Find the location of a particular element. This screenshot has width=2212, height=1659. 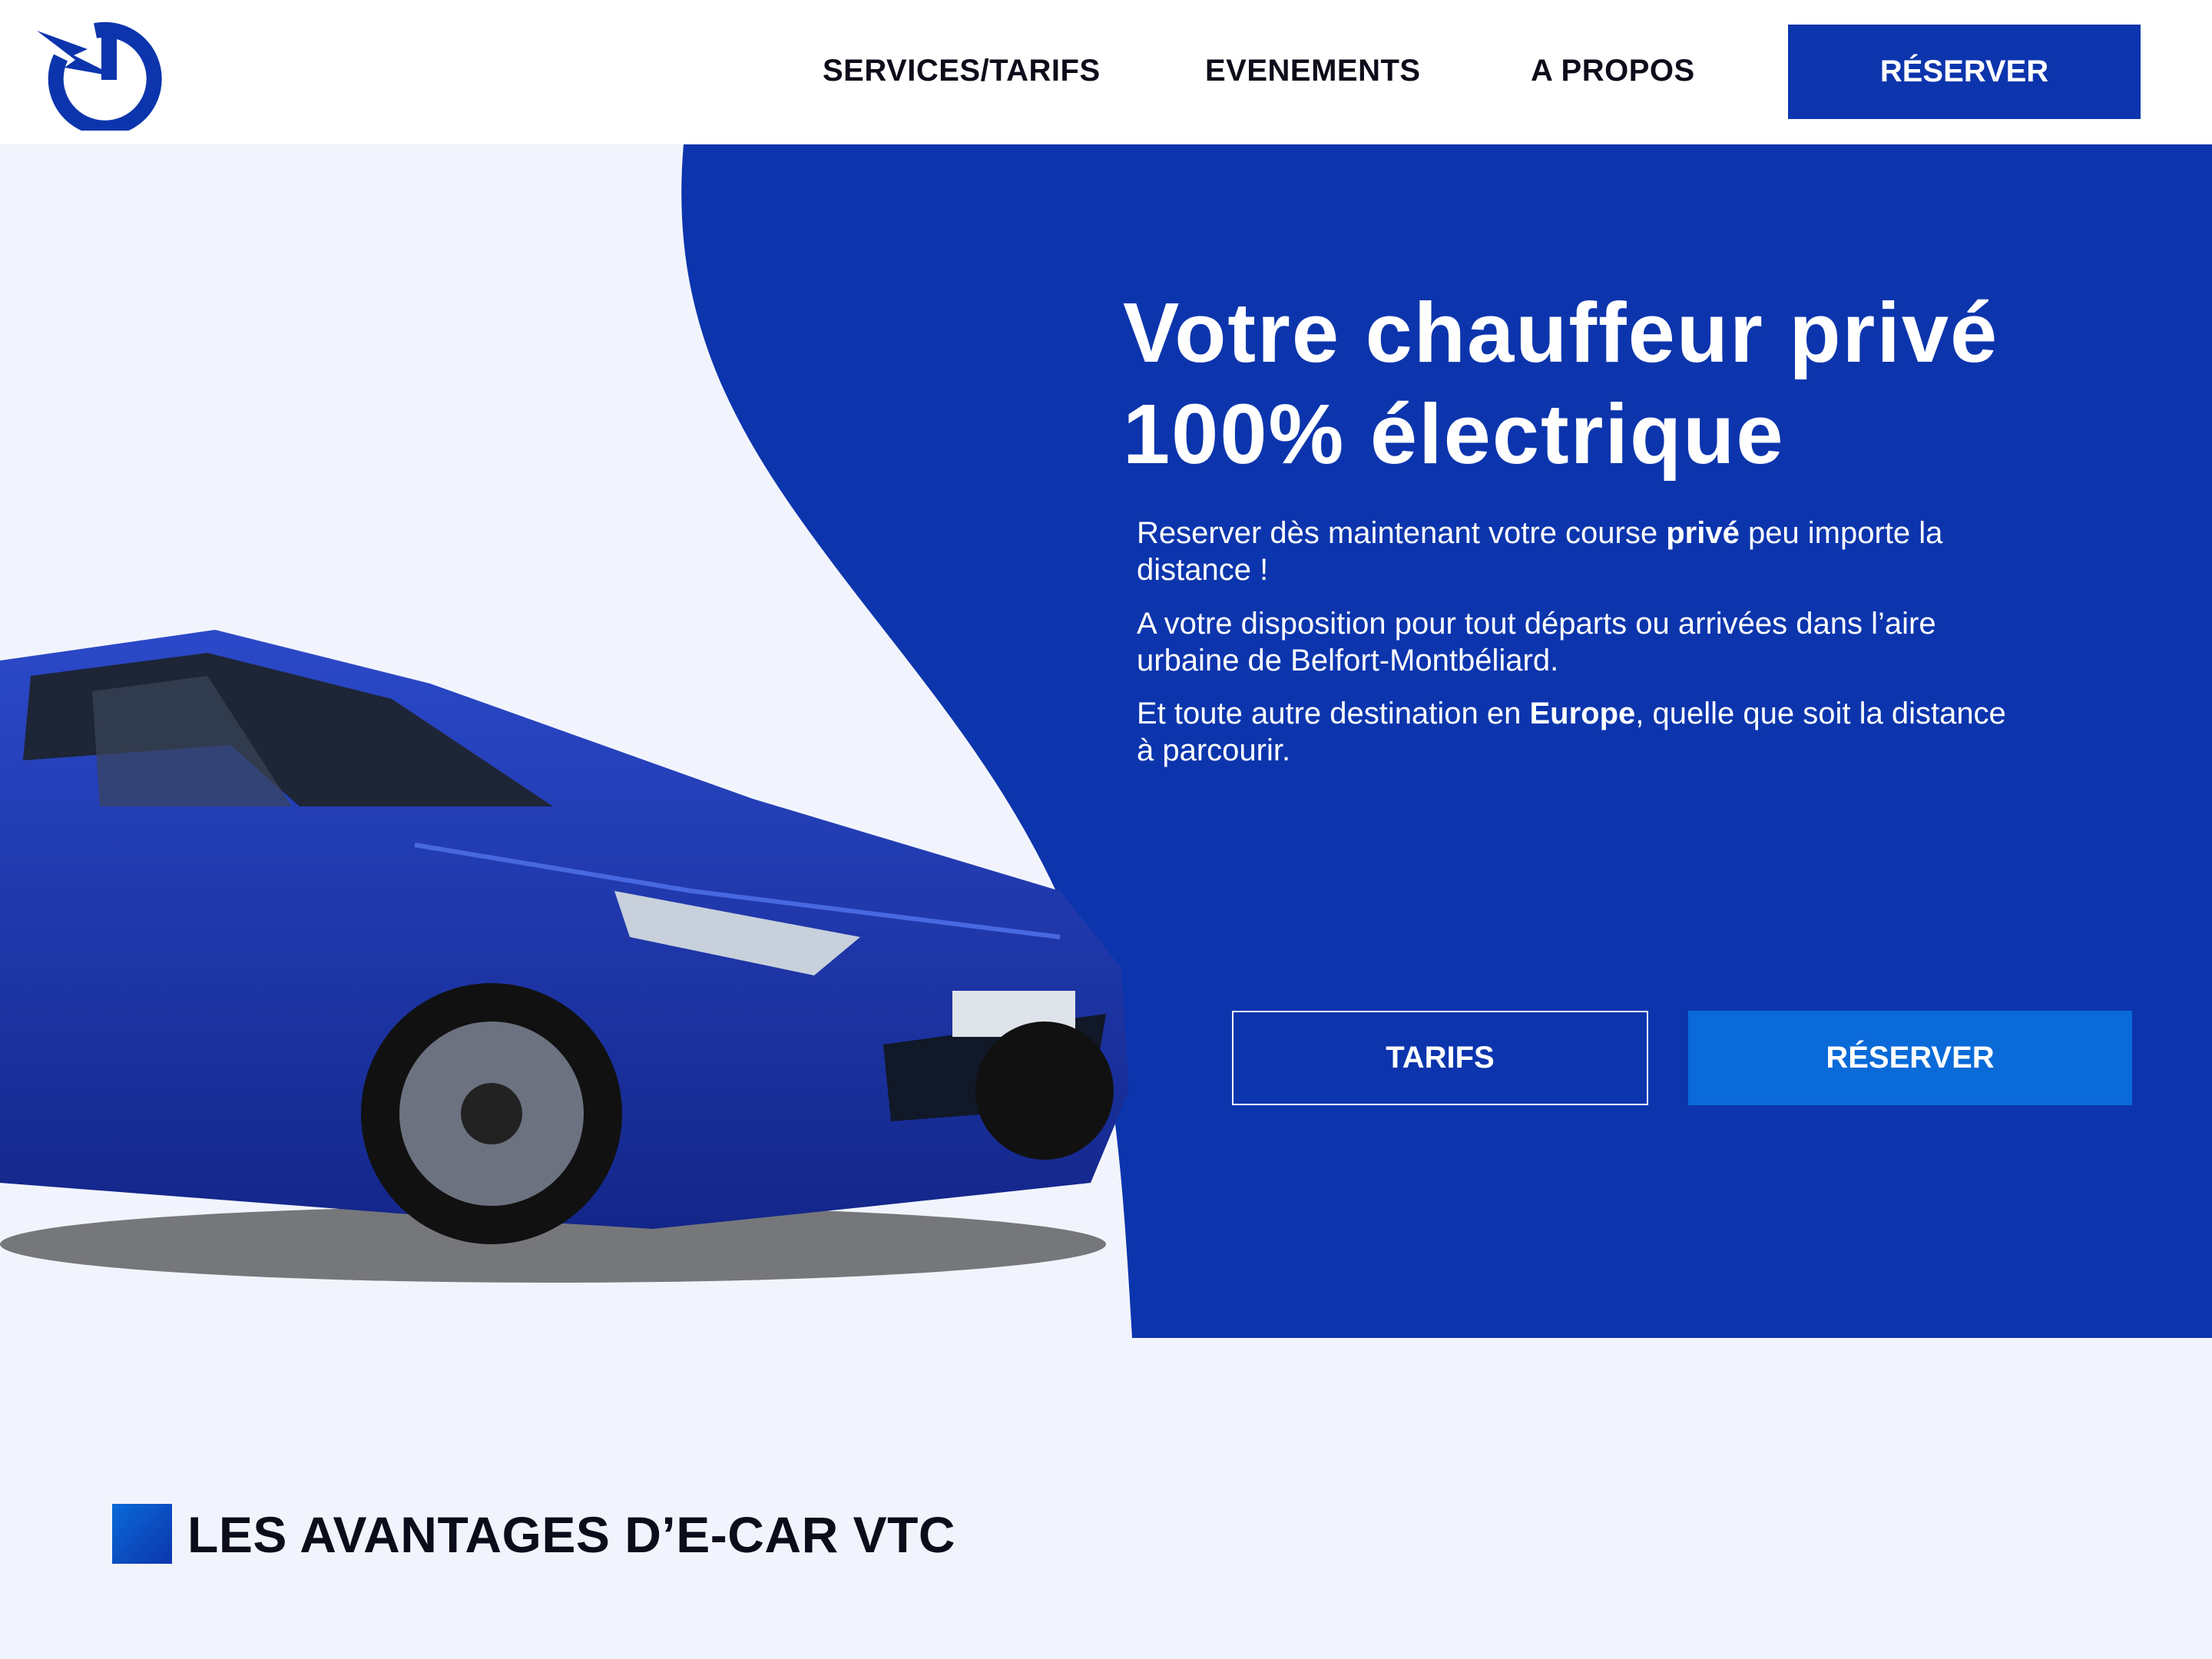

nav-services-tarifs: SERVICES/TARIFS is located at coordinates (962, 71).